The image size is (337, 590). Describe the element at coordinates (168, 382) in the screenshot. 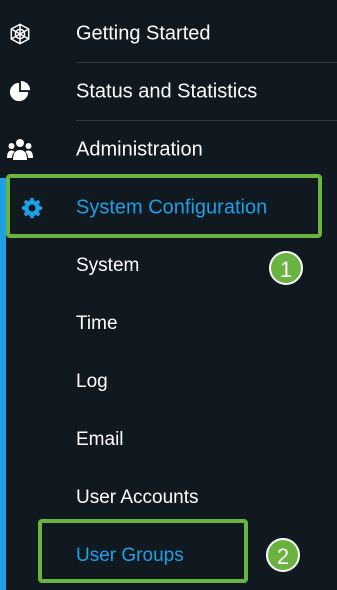

I see `sub-item-log: Log` at that location.